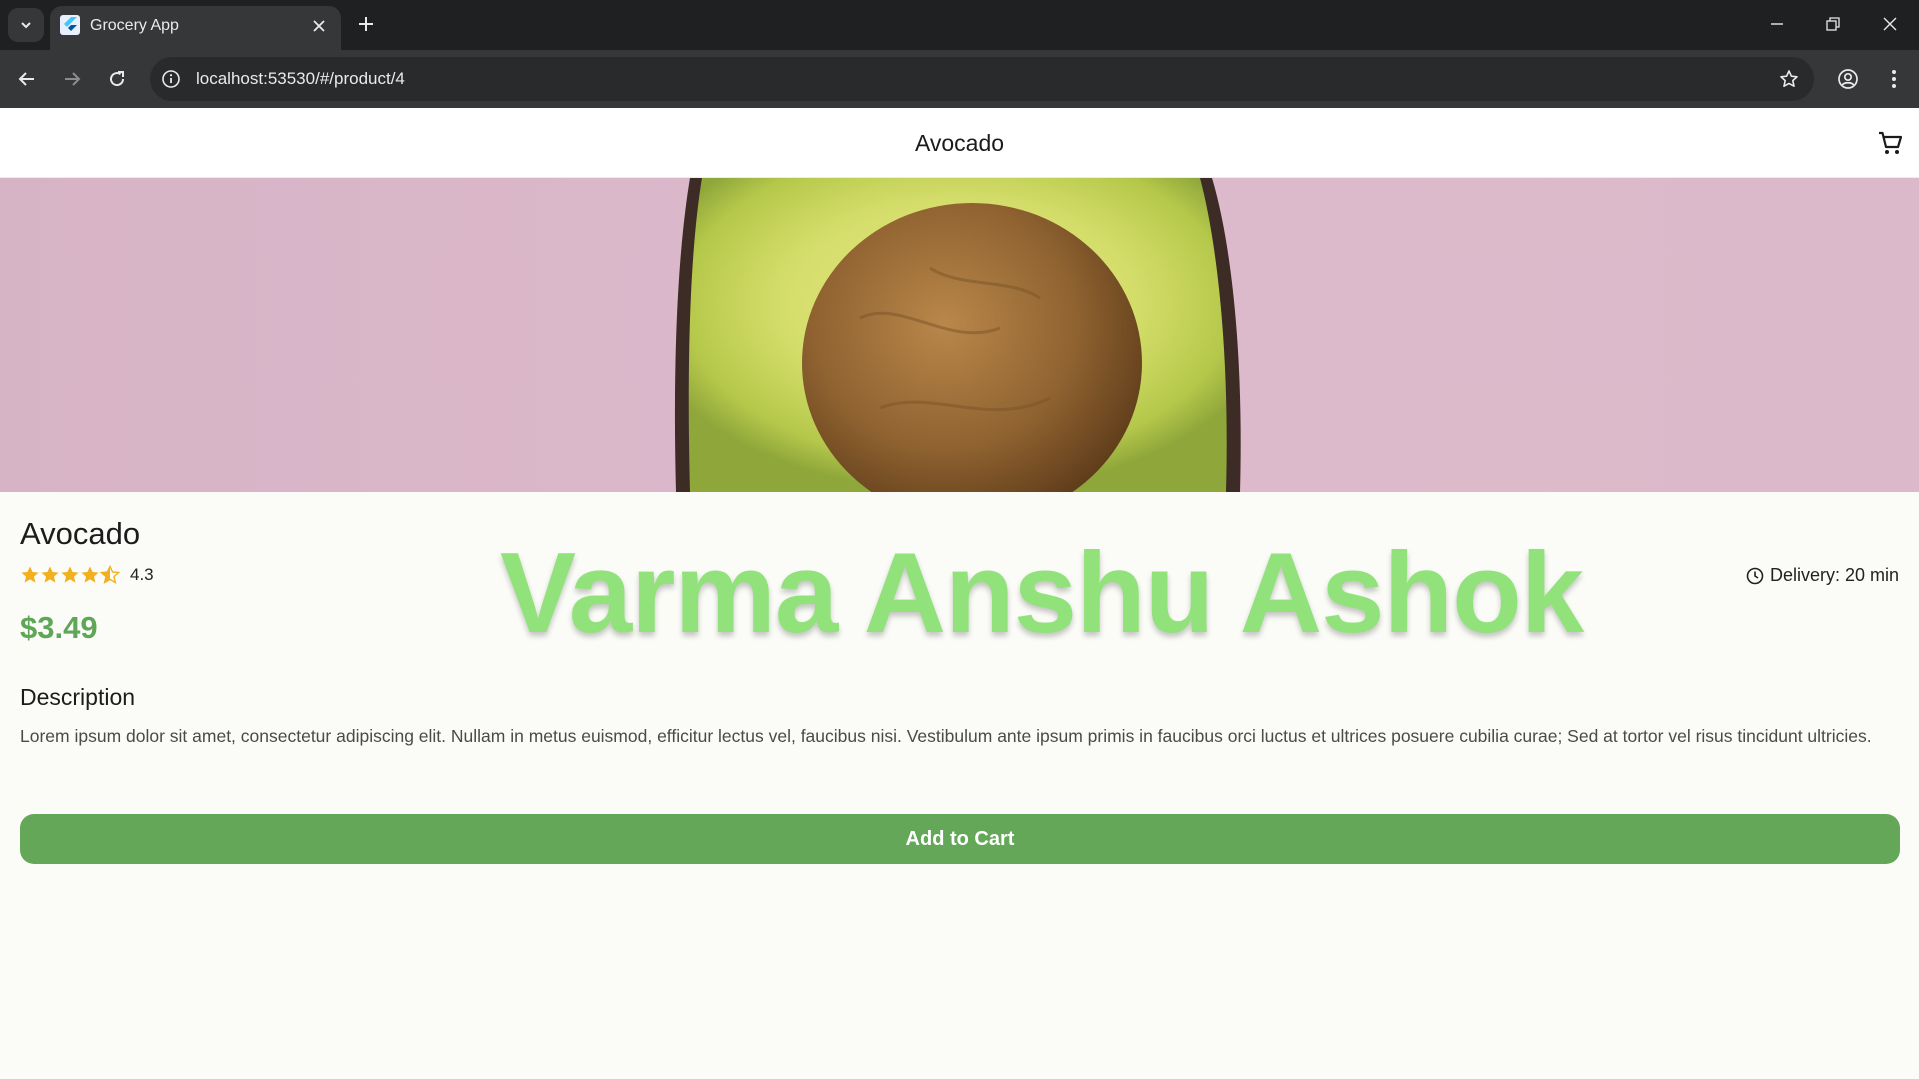 This screenshot has width=1919, height=1079. Describe the element at coordinates (1042, 593) in the screenshot. I see `watermark-text: Varma Anshu Ashok` at that location.